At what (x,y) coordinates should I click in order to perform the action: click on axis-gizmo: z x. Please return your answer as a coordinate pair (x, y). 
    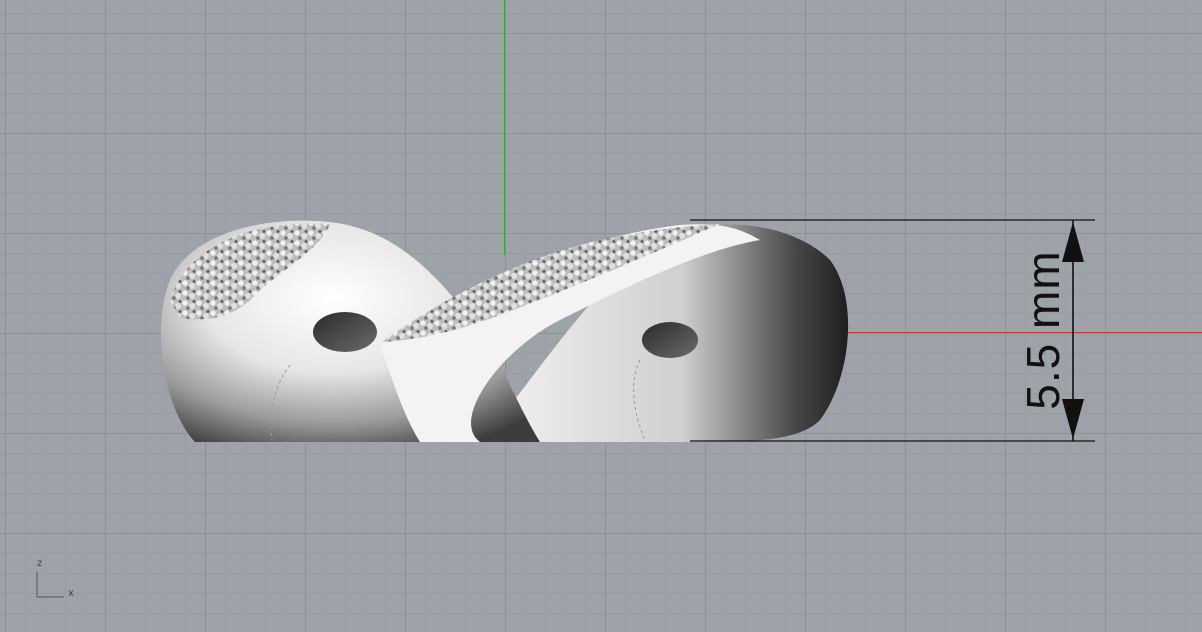
    Looking at the image, I should click on (60, 581).